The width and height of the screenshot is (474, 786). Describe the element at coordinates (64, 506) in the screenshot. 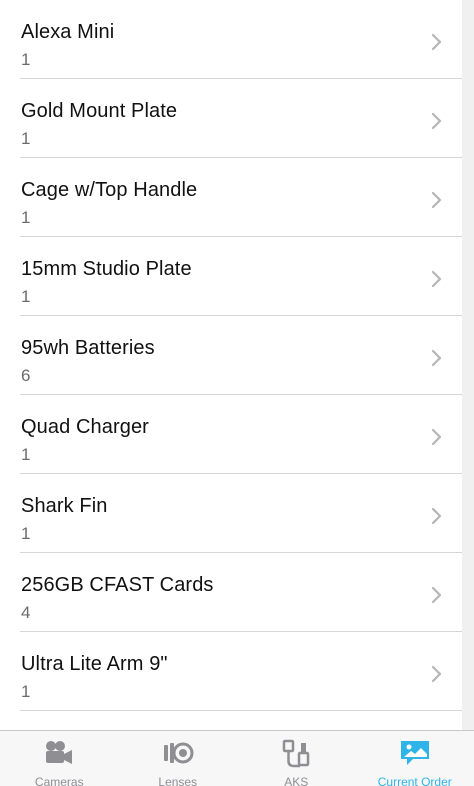

I see `item-name: Shark Fin` at that location.